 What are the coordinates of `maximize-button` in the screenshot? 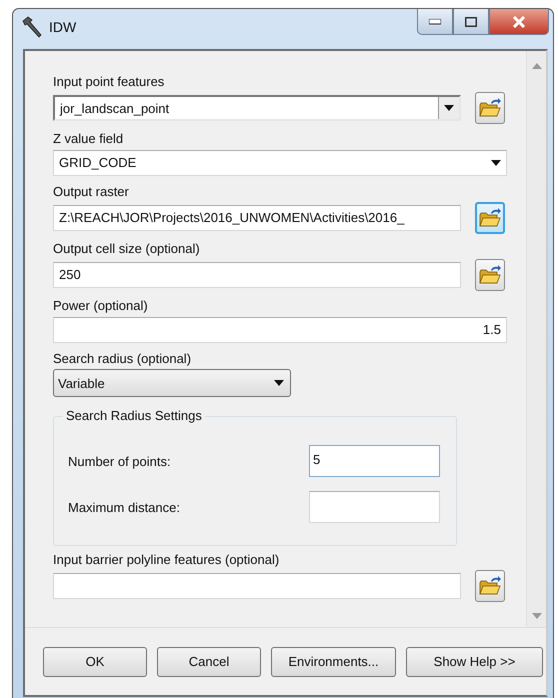 It's located at (471, 22).